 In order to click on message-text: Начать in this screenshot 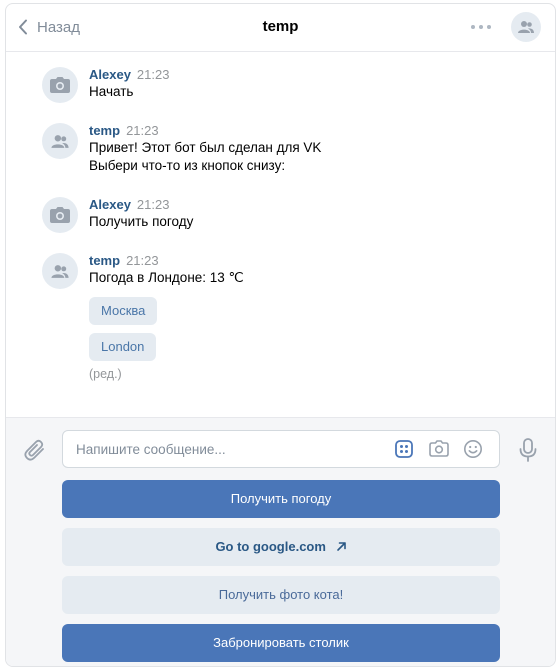, I will do `click(111, 91)`.